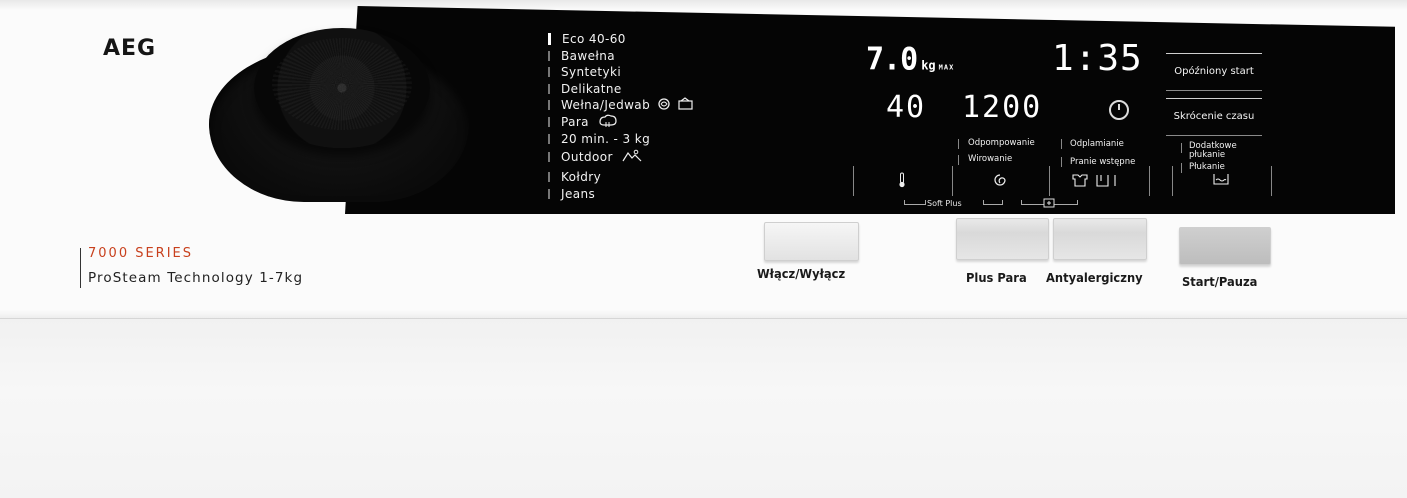  Describe the element at coordinates (676, 105) in the screenshot. I see `wool-handwash-icon` at that location.